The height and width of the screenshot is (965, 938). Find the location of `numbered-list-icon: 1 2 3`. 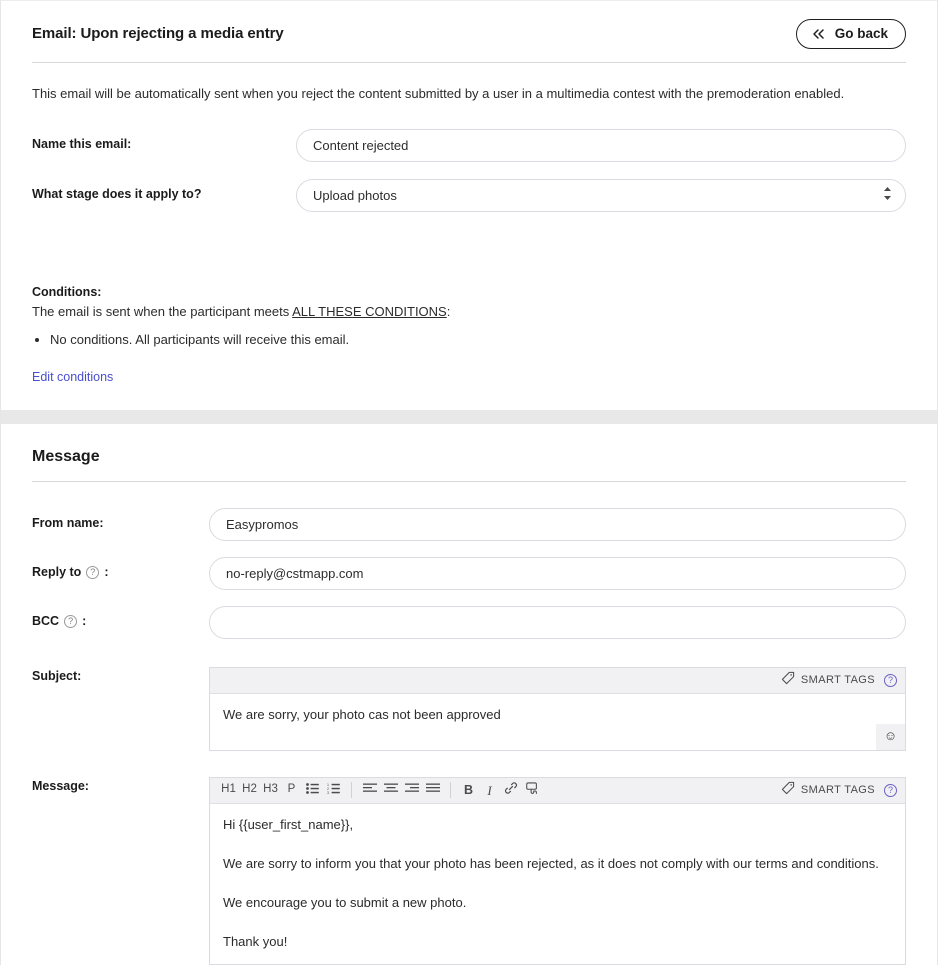

numbered-list-icon: 1 2 3 is located at coordinates (333, 790).